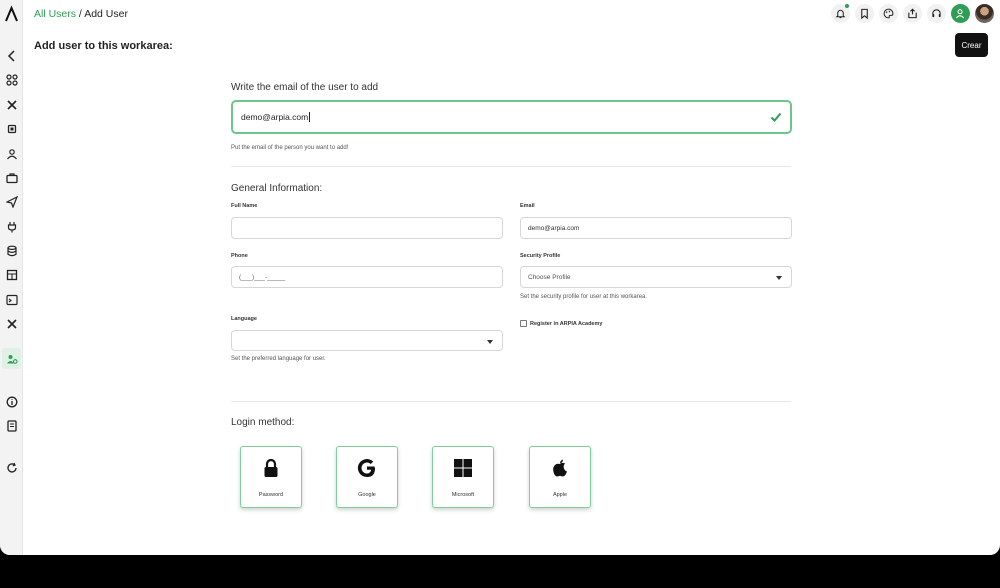 Image resolution: width=1000 pixels, height=588 pixels. Describe the element at coordinates (656, 228) in the screenshot. I see `email-input: demo@arpia.com` at that location.